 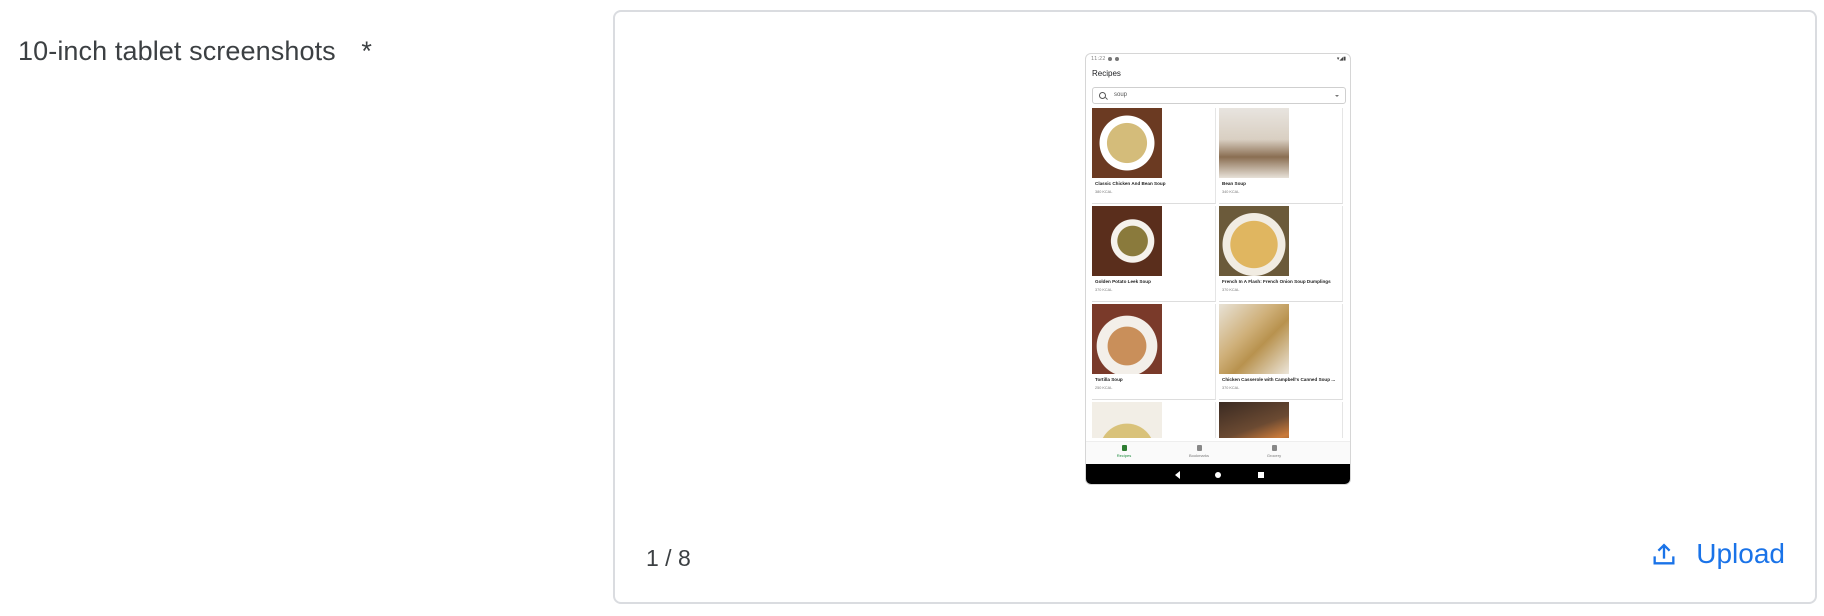 What do you see at coordinates (1104, 192) in the screenshot?
I see `recipe-kcal: 380 KCAL` at bounding box center [1104, 192].